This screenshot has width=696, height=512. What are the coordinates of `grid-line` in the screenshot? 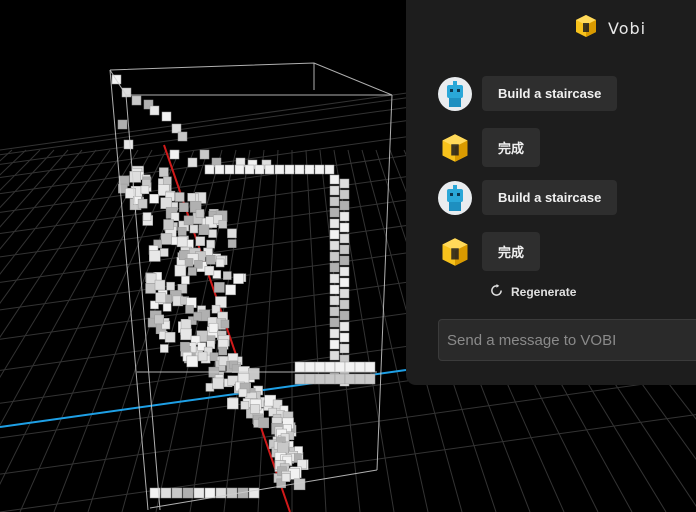 It's located at (6, 155).